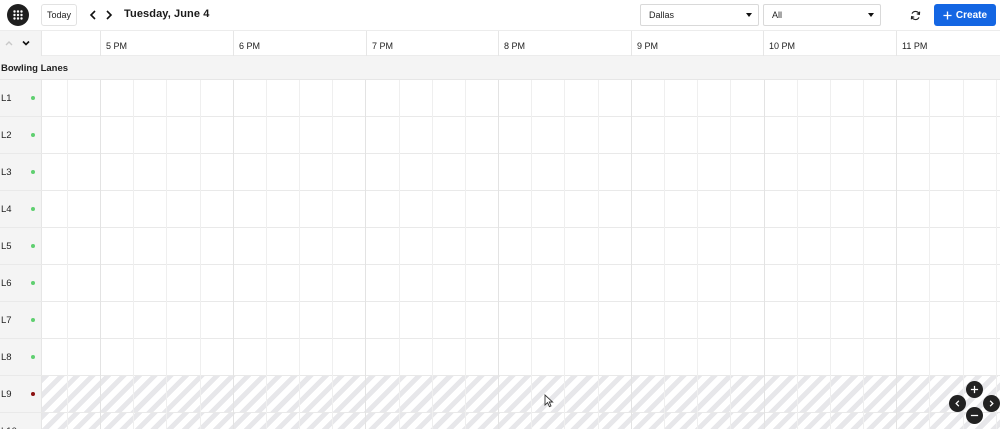  What do you see at coordinates (21, 421) in the screenshot?
I see `lane-header: L10` at bounding box center [21, 421].